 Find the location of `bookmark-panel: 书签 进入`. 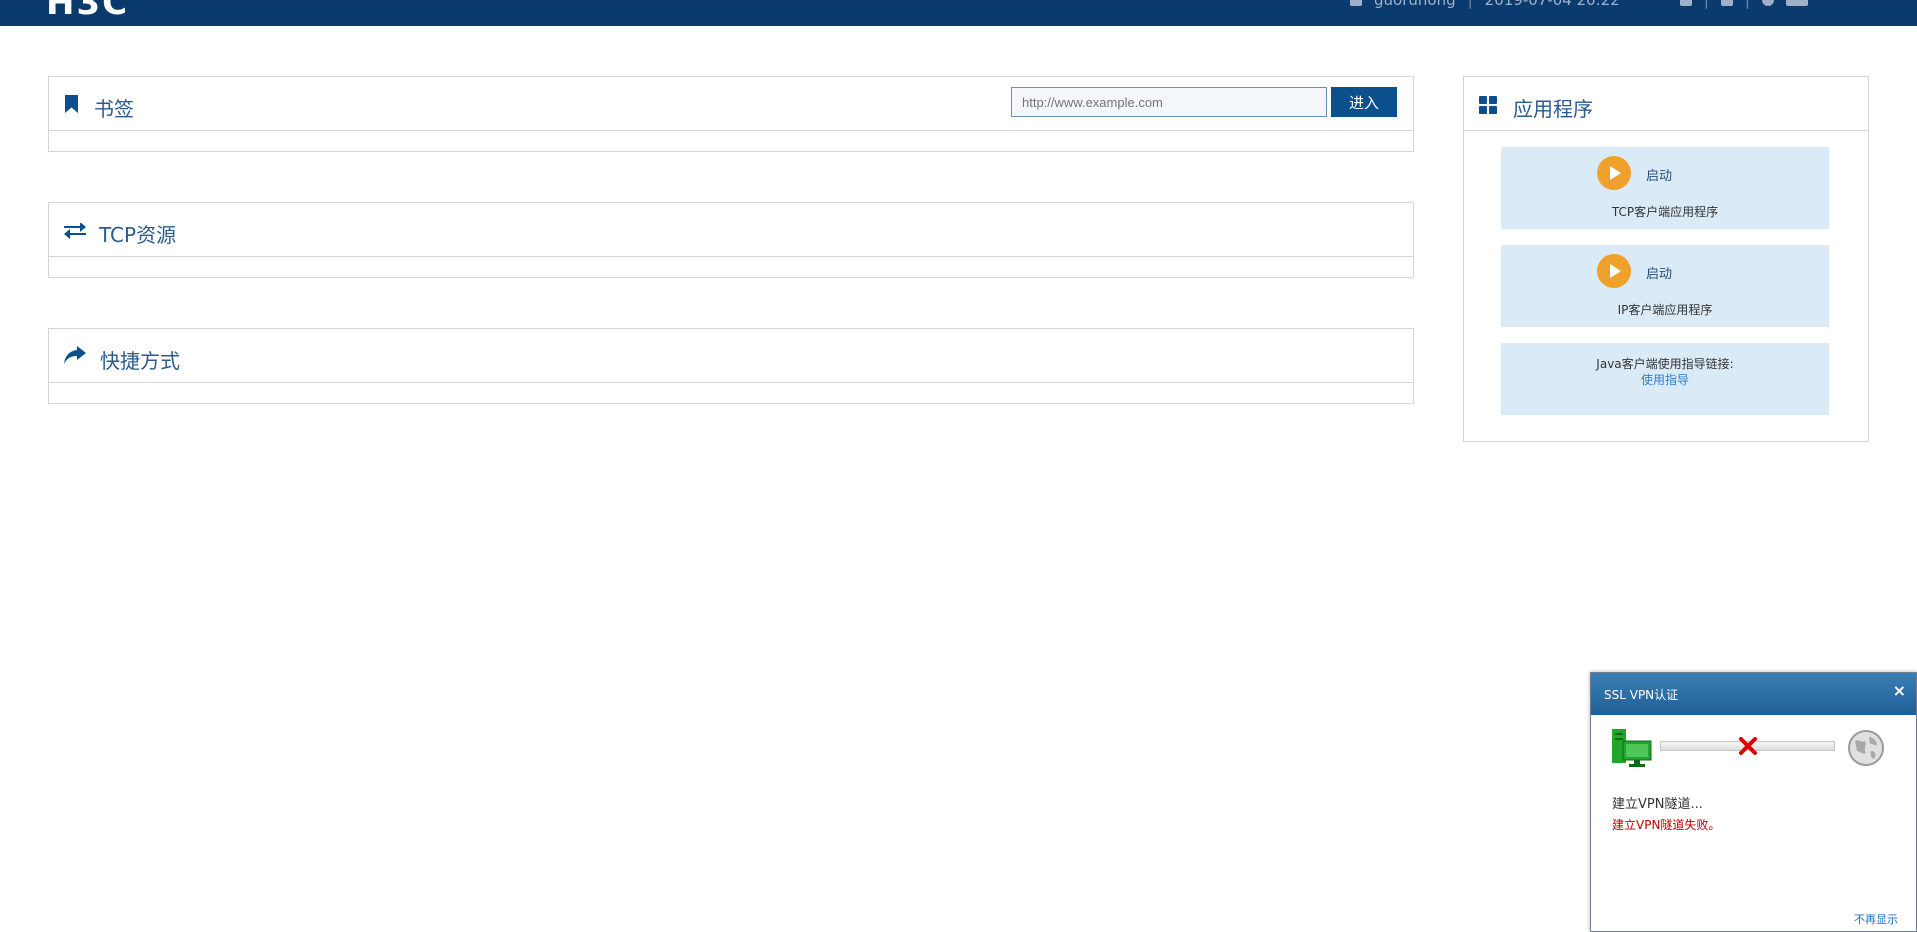

bookmark-panel: 书签 进入 is located at coordinates (731, 114).